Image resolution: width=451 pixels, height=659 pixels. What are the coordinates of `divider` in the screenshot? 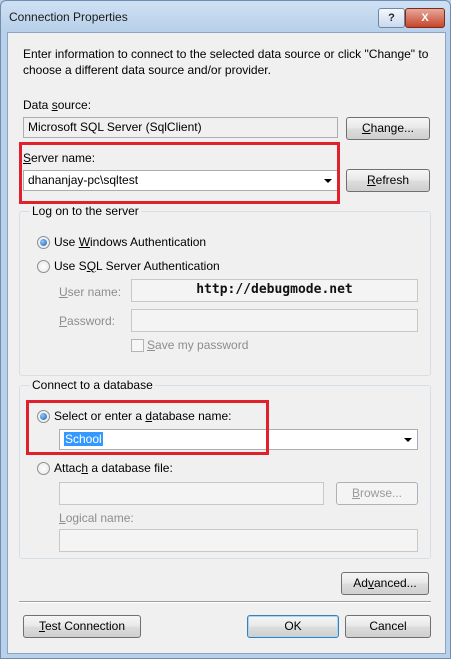 It's located at (225, 602).